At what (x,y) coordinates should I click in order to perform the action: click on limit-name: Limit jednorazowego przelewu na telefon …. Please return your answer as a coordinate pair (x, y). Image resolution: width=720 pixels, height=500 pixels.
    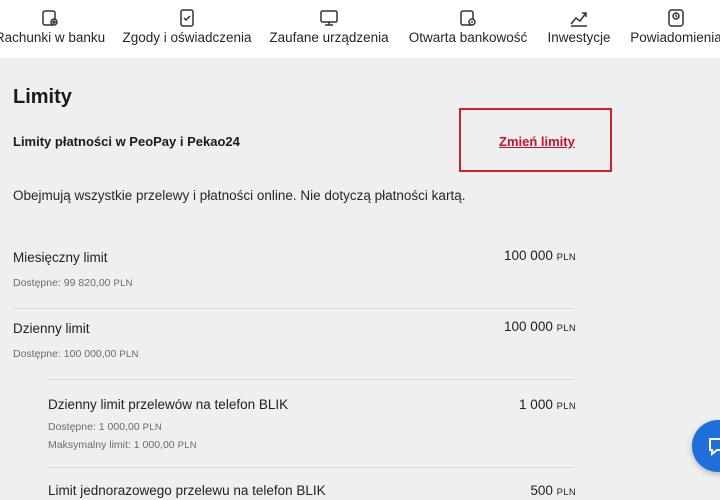
    Looking at the image, I should click on (187, 490).